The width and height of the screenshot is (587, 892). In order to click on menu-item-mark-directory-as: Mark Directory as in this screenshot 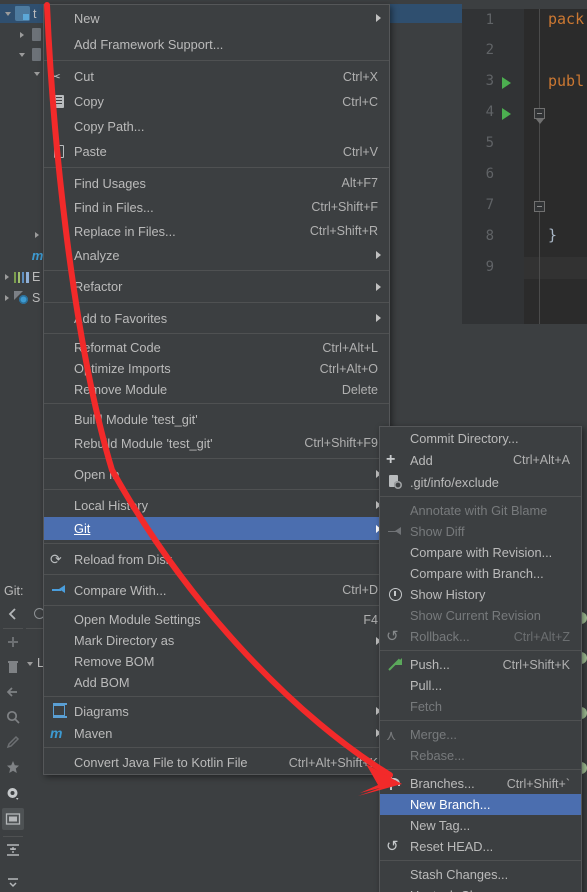, I will do `click(216, 640)`.